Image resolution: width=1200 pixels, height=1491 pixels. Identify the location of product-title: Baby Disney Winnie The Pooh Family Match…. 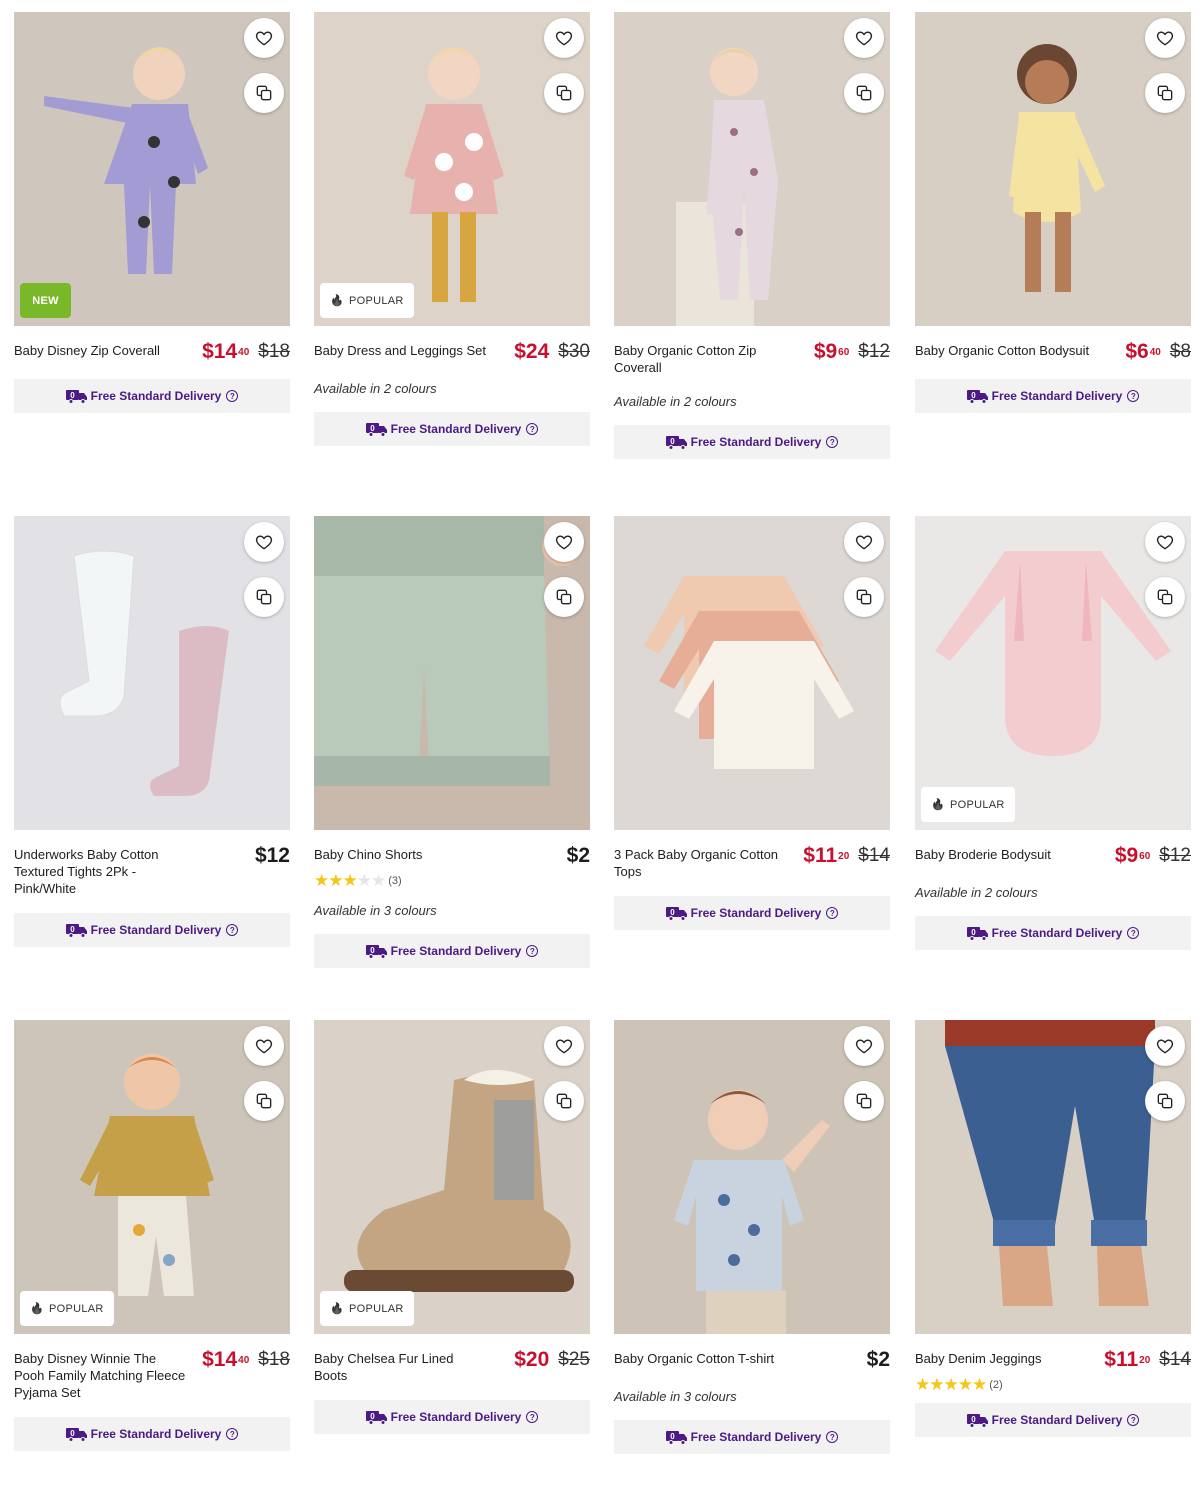
(101, 1375).